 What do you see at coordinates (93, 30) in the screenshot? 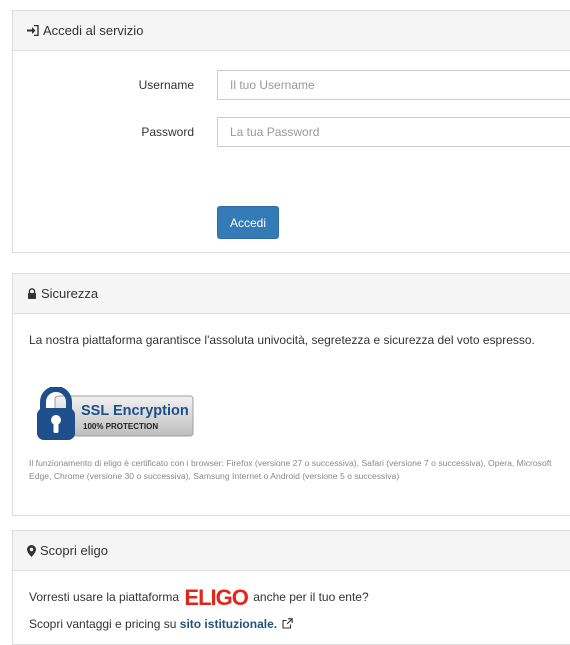
I see `login-panel-title: Accedi al servizio` at bounding box center [93, 30].